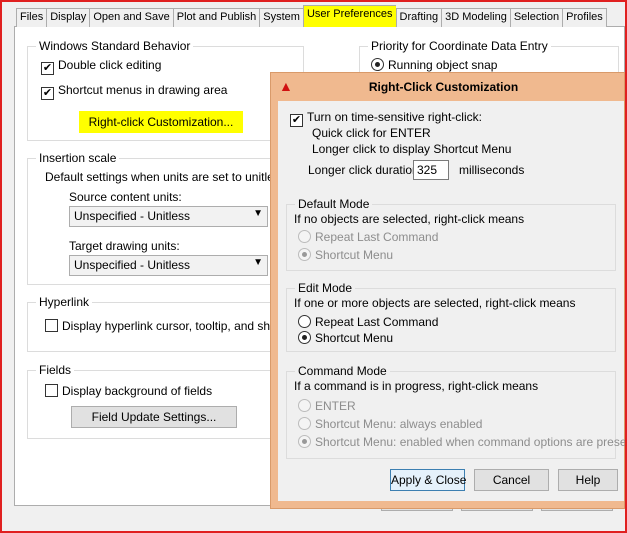  I want to click on edit-repeat-radio: Repeat Last Command, so click(368, 322).